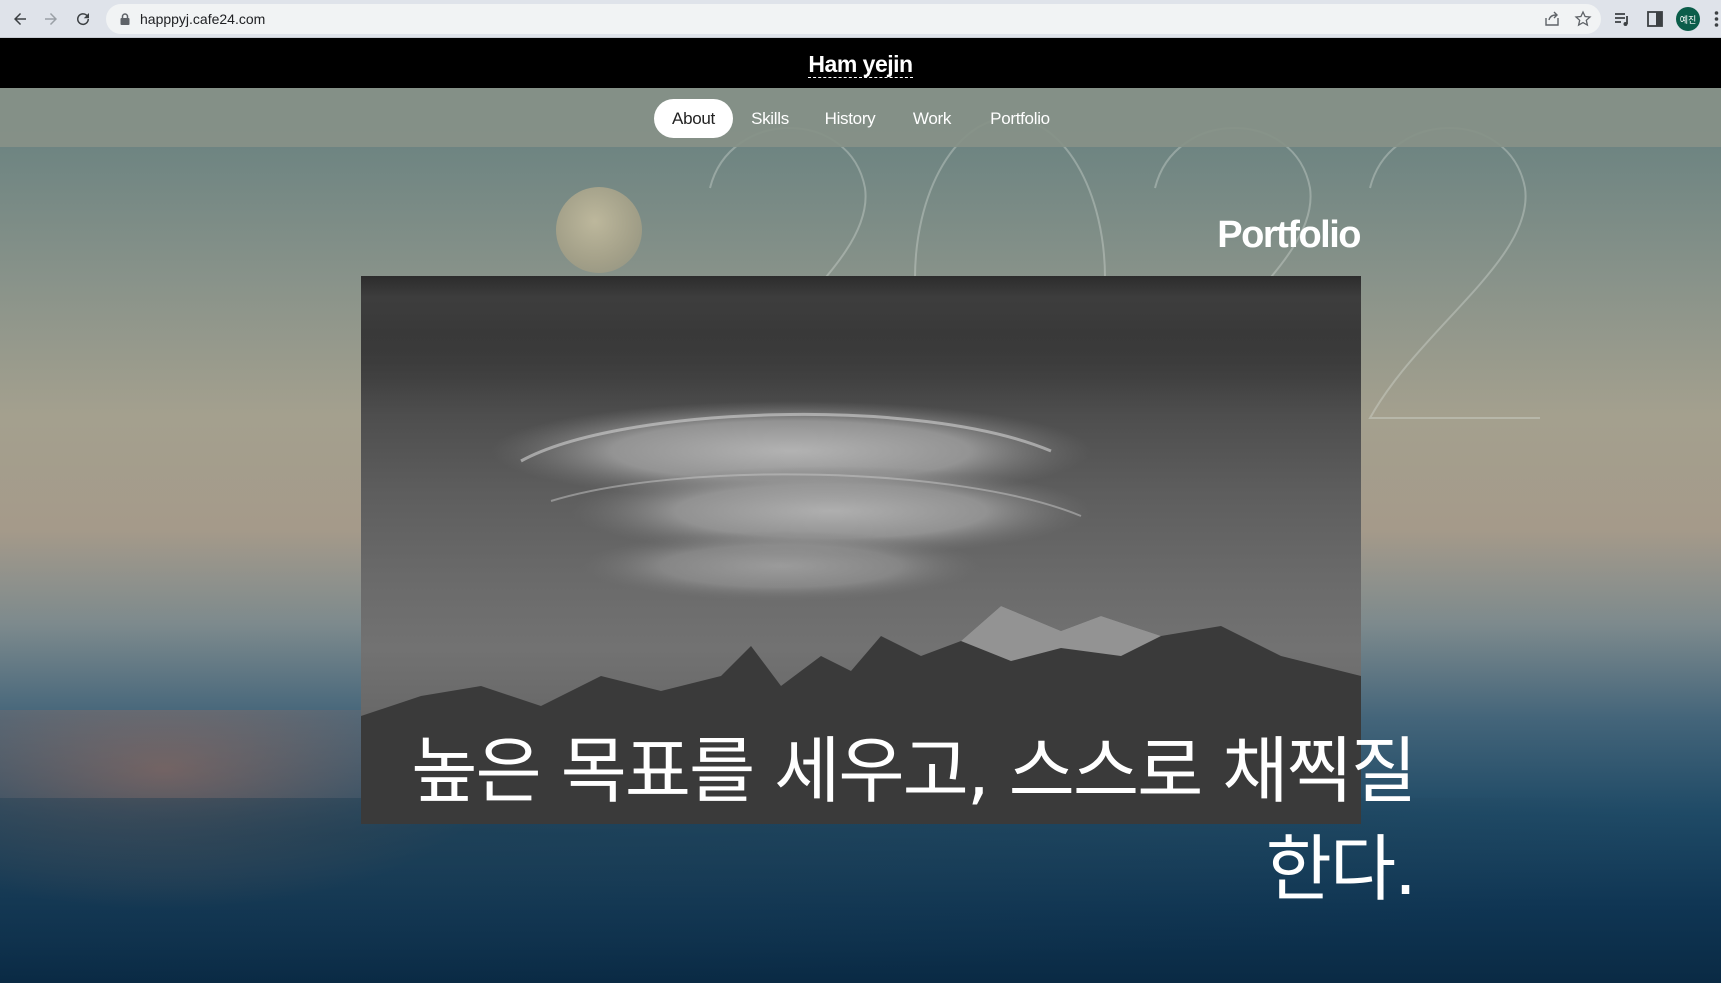 The height and width of the screenshot is (983, 1721). Describe the element at coordinates (932, 118) in the screenshot. I see `nav-item-work: Work` at that location.